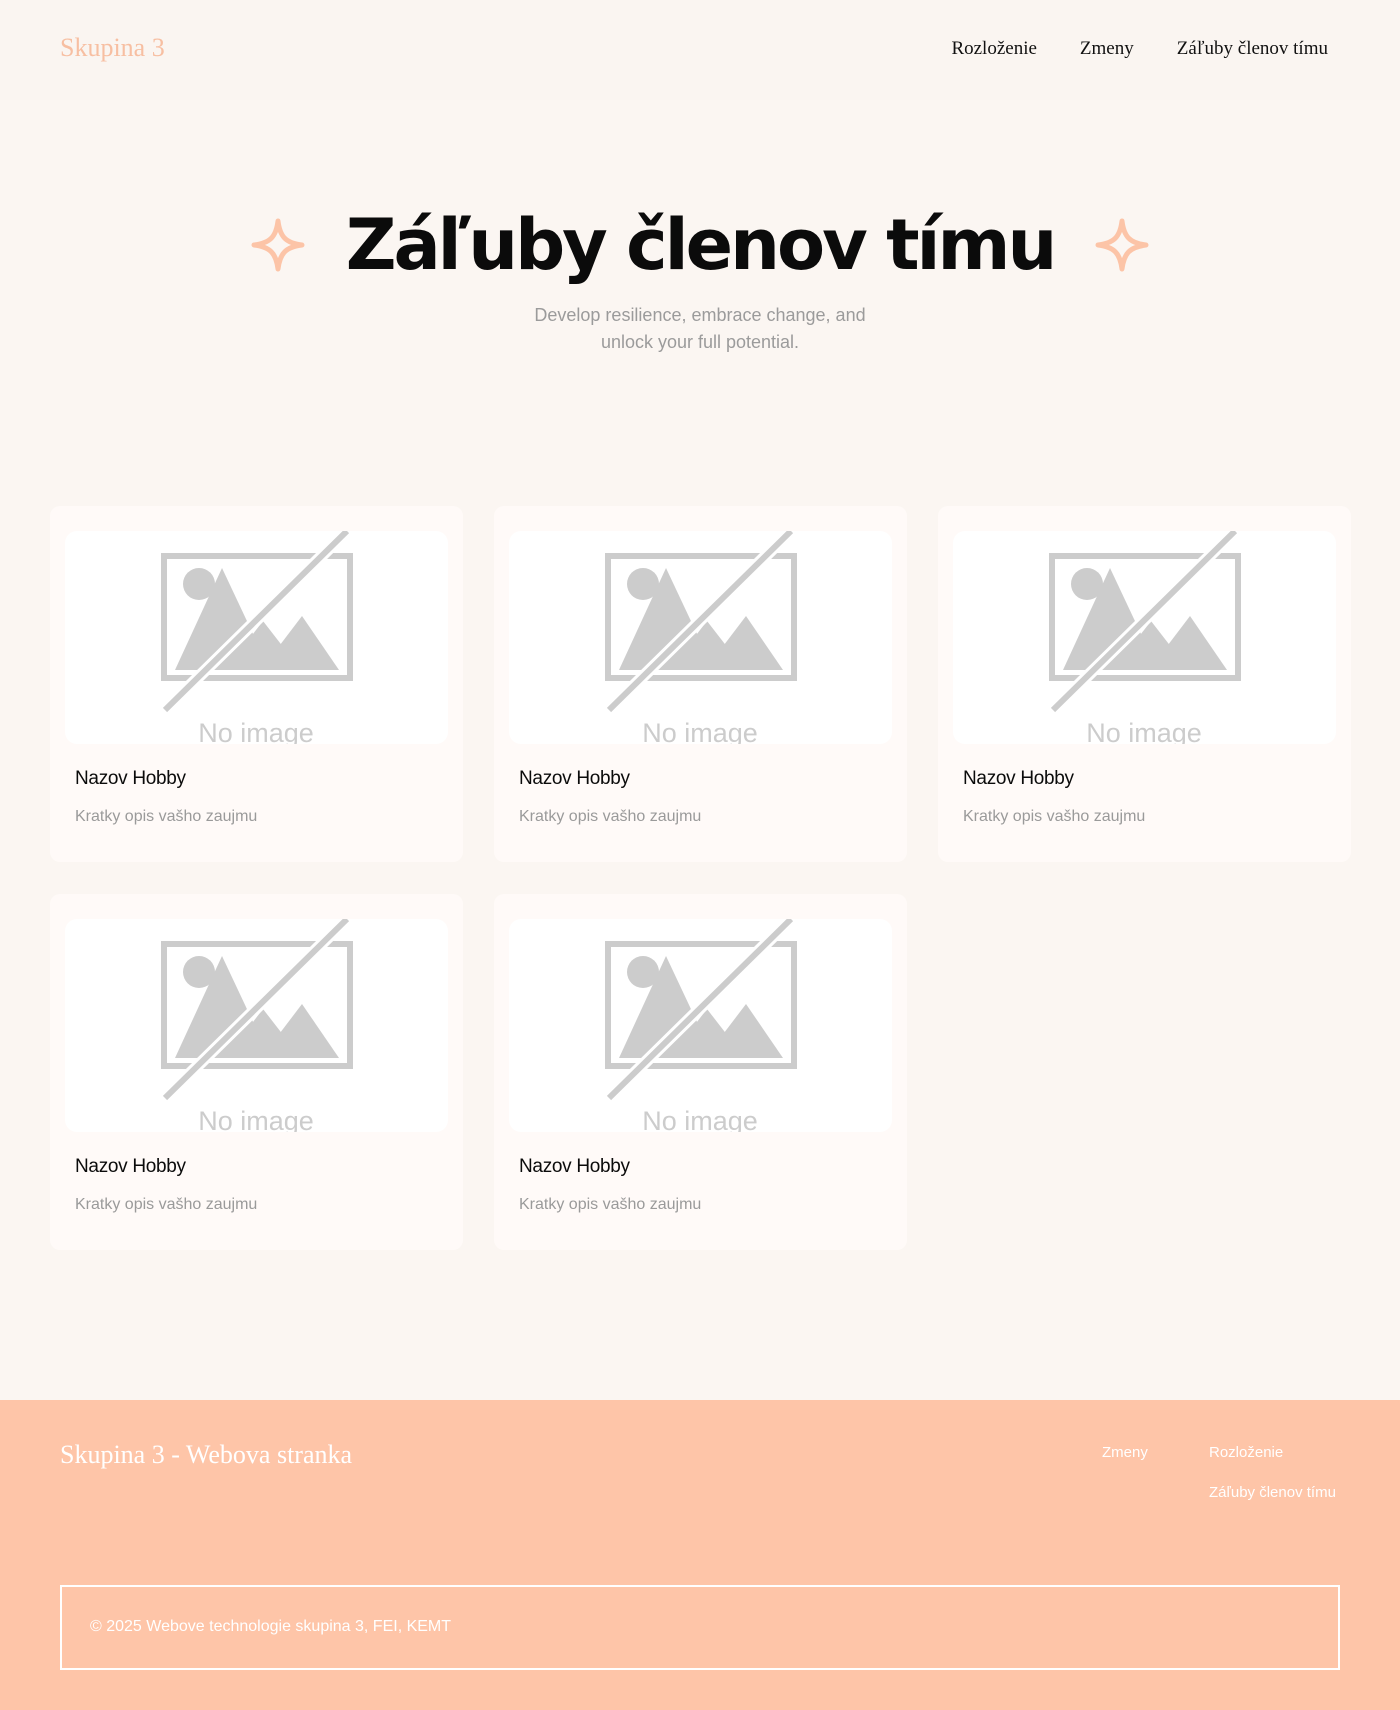 Image resolution: width=1400 pixels, height=1710 pixels. I want to click on nav-link-zmeny: Zmeny, so click(1107, 49).